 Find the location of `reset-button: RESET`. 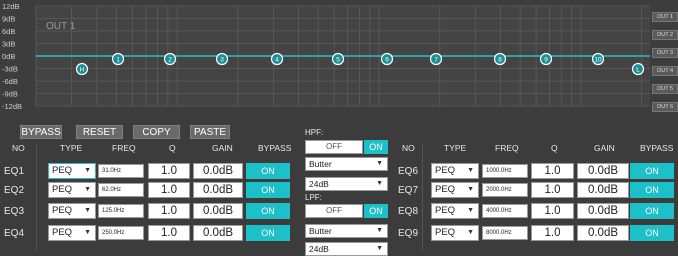

reset-button: RESET is located at coordinates (99, 132).